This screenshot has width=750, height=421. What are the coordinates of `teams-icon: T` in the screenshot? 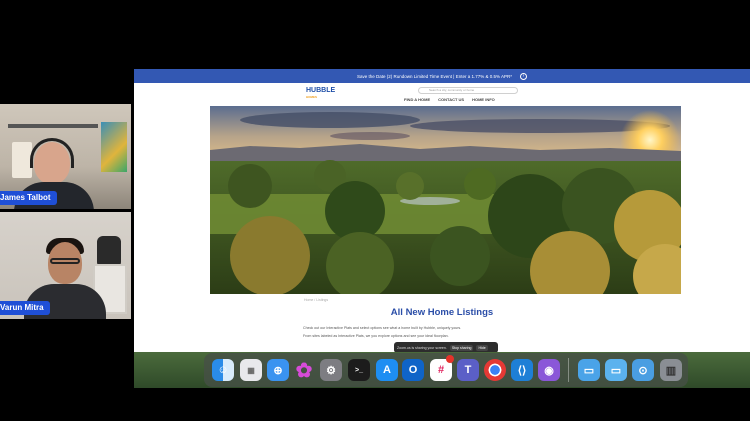 It's located at (468, 370).